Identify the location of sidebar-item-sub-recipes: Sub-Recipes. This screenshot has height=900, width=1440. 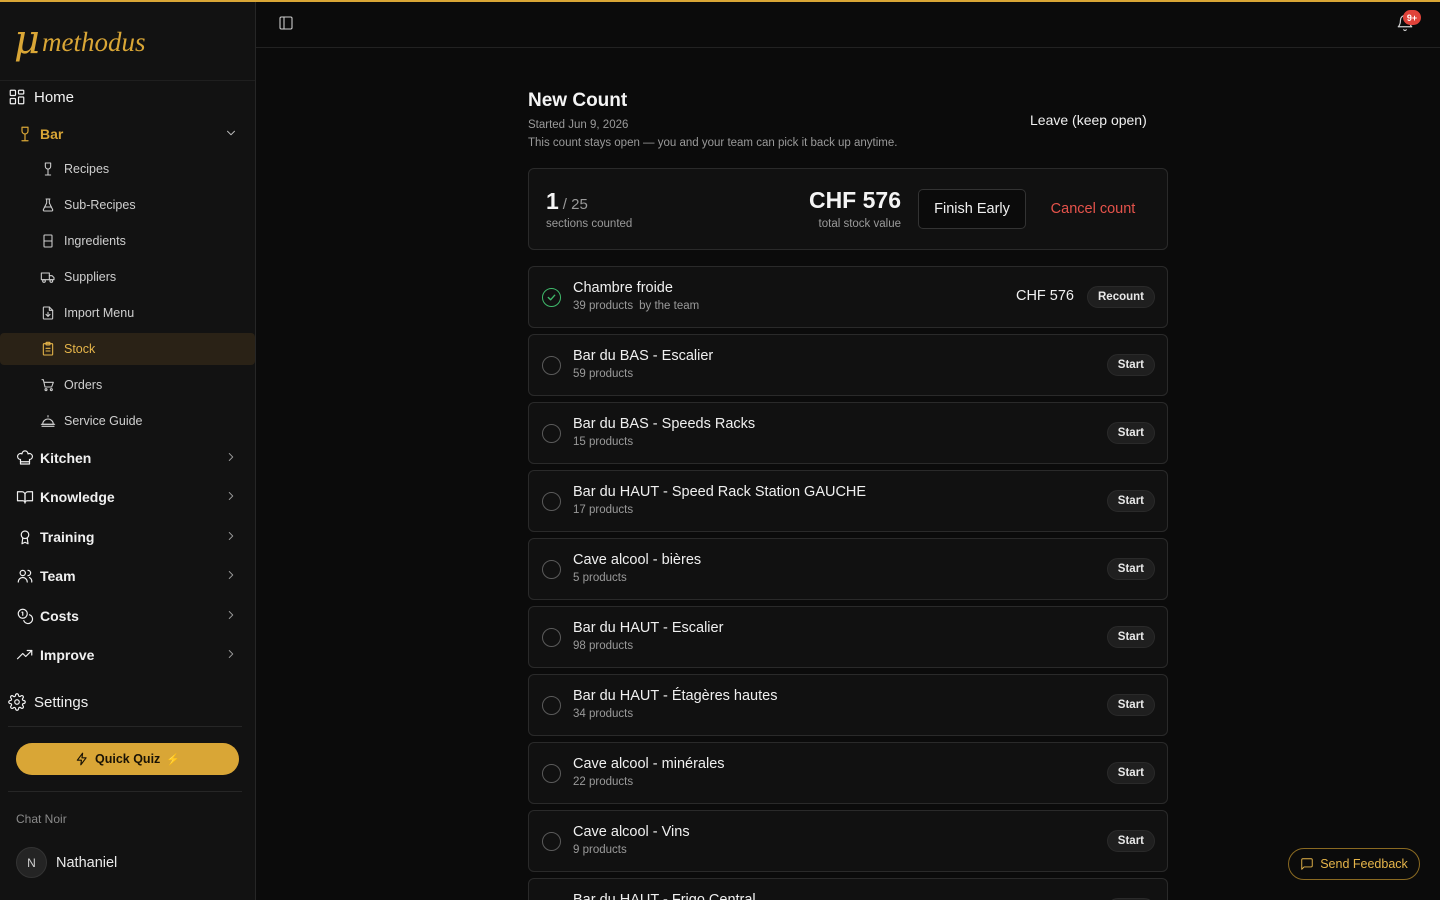
(128, 205).